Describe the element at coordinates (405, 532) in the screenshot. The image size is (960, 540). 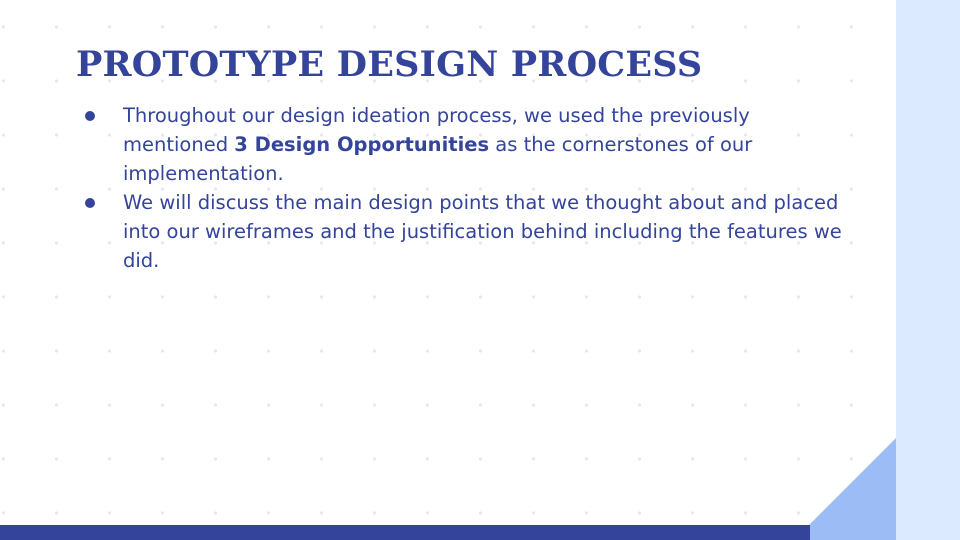
I see `bottom-bar` at that location.